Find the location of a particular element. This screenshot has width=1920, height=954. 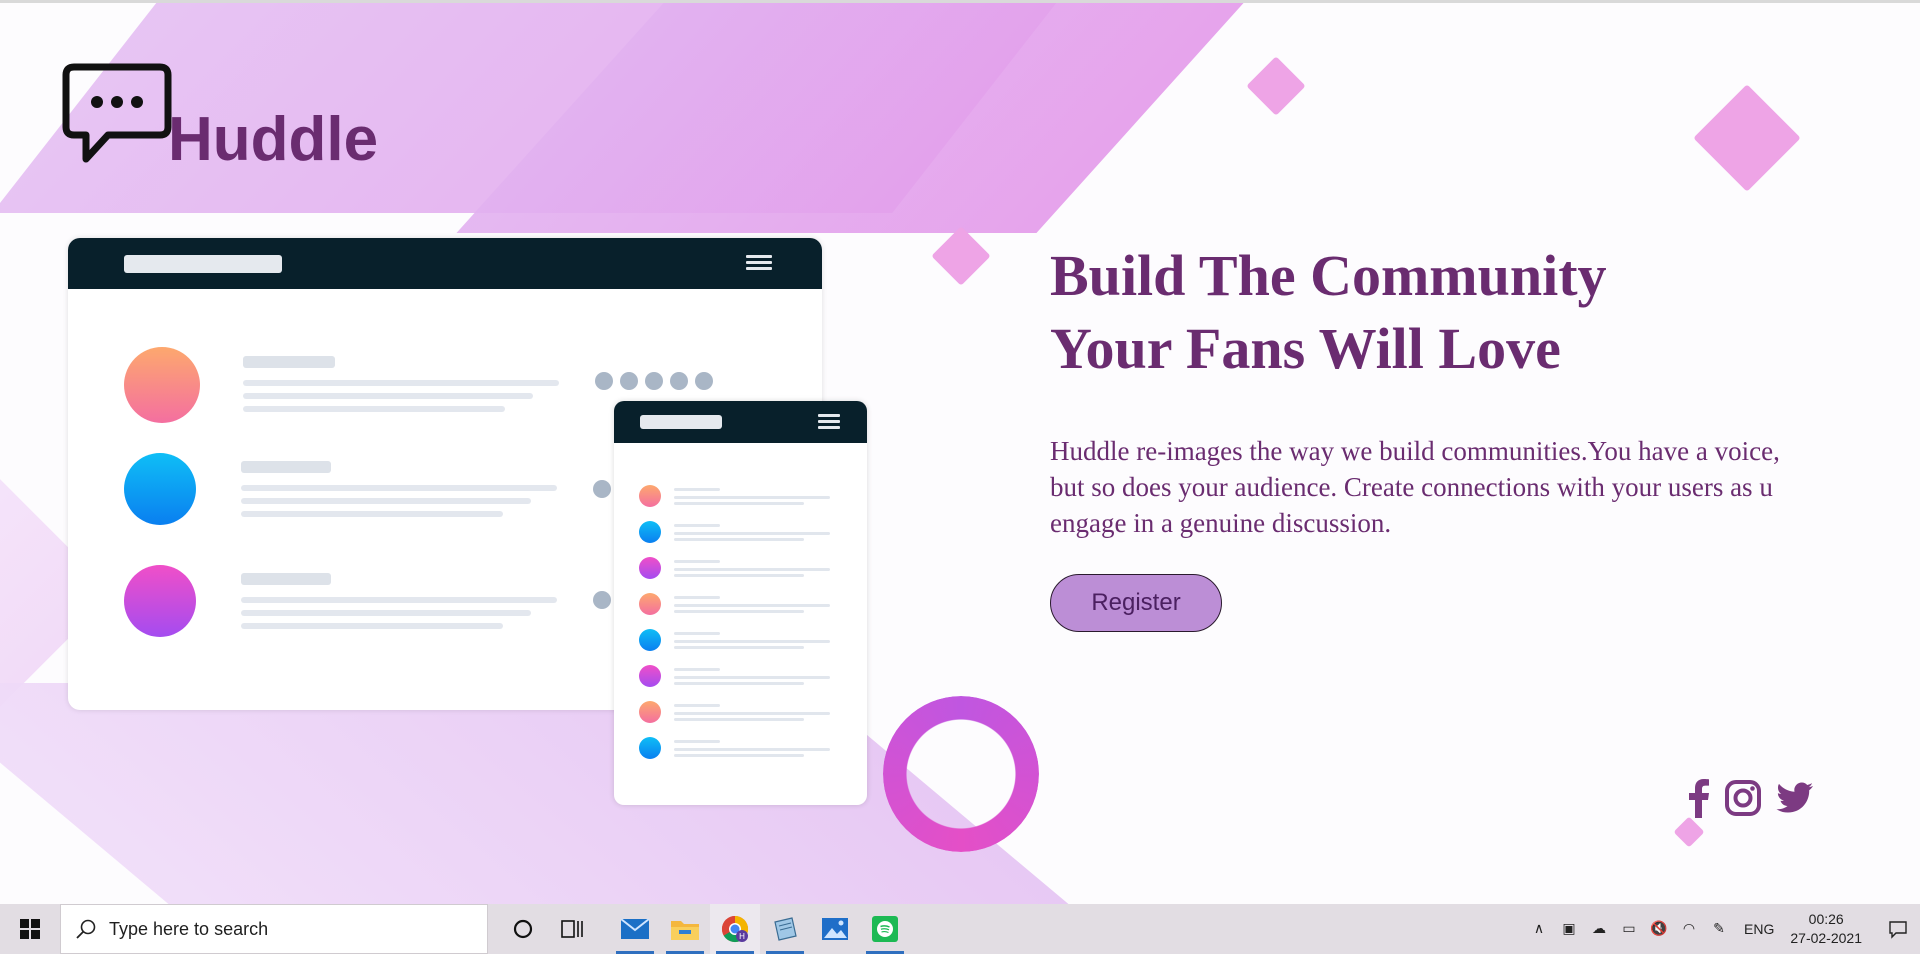

notepad-icon is located at coordinates (785, 929).